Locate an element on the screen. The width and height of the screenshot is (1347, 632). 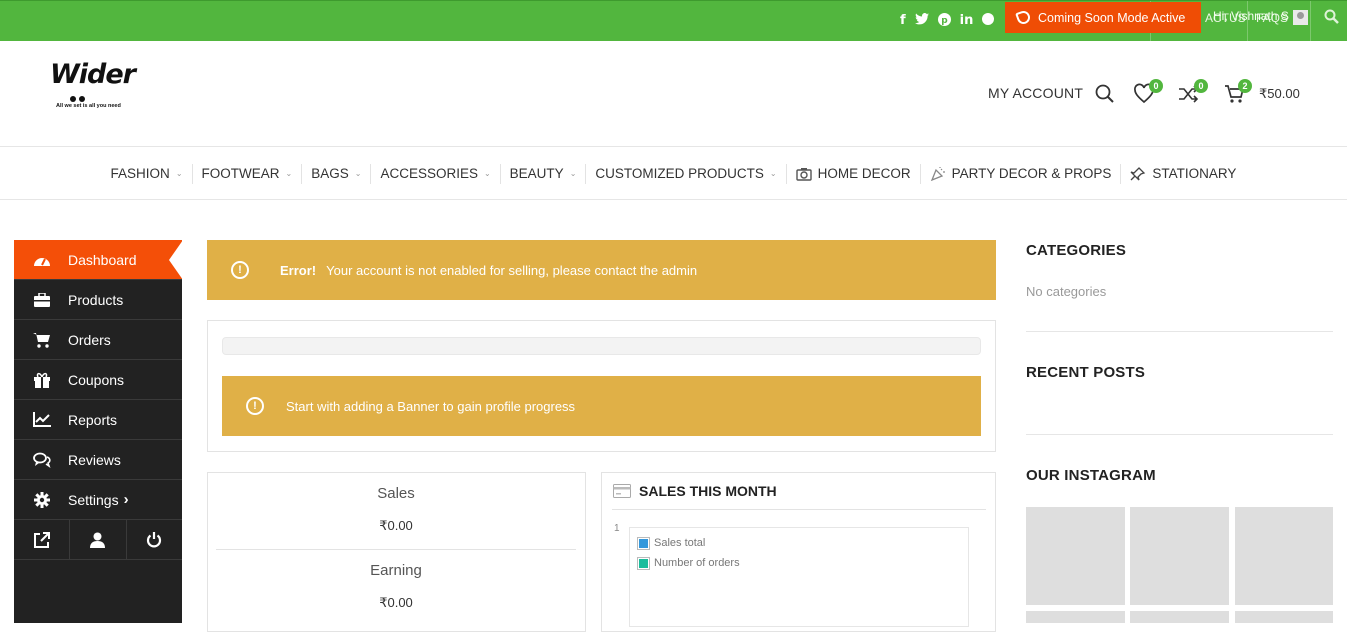
error-alert-strong: Error! is located at coordinates (298, 270).